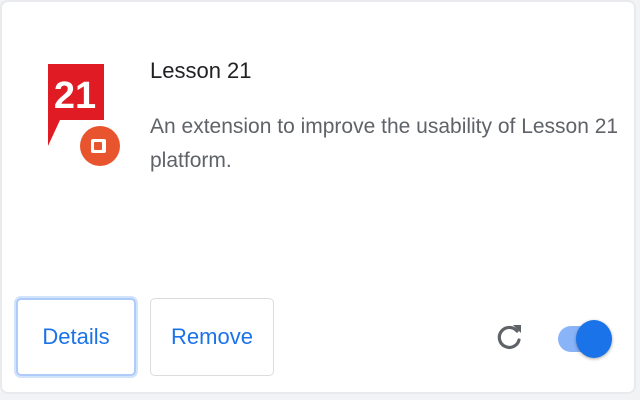 Image resolution: width=640 pixels, height=400 pixels. Describe the element at coordinates (85, 120) in the screenshot. I see `extension-logo-icon: 21` at that location.